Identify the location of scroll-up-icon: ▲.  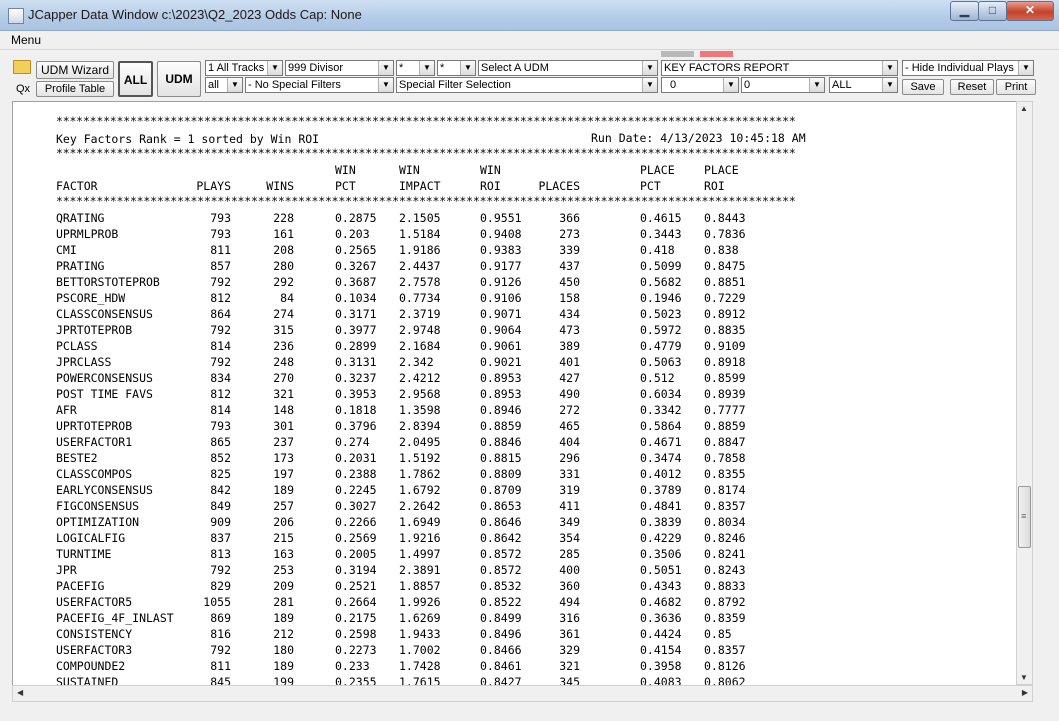
(1024, 108).